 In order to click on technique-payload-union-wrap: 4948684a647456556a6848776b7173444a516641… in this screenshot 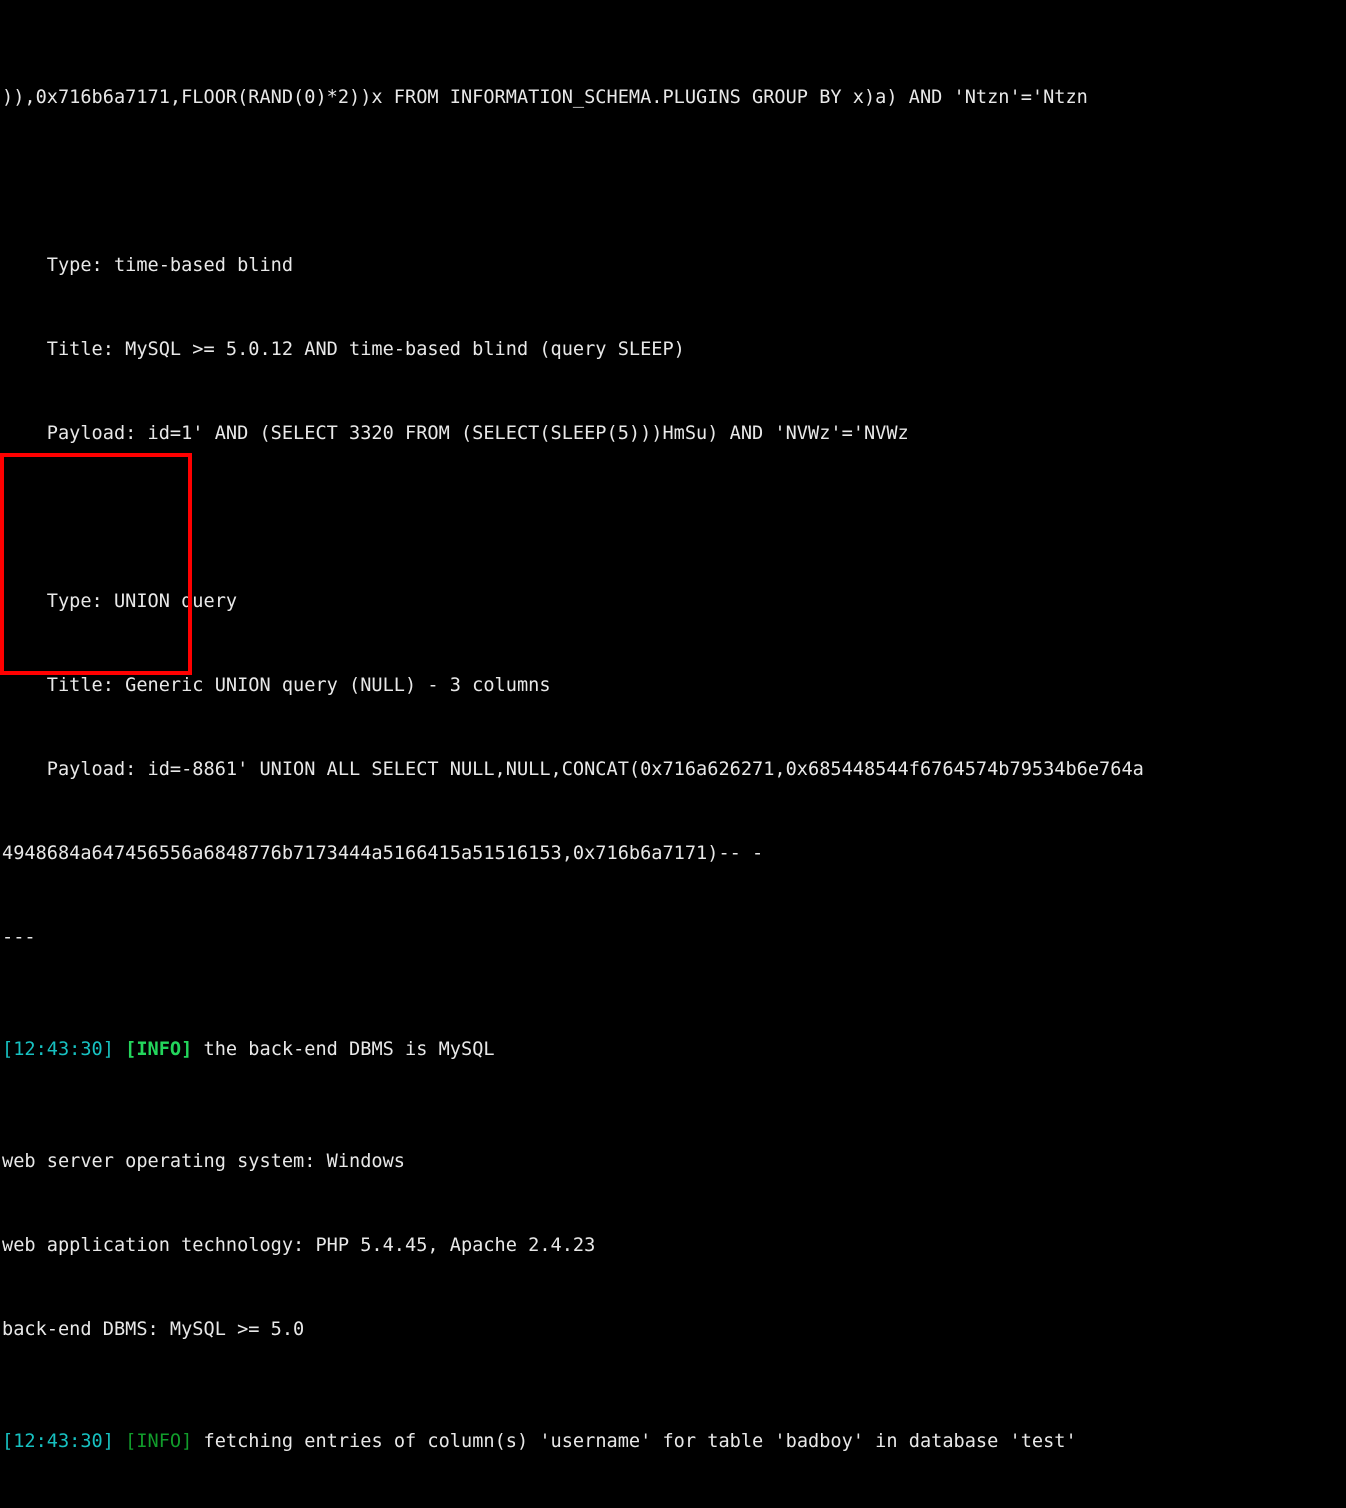, I will do `click(383, 853)`.